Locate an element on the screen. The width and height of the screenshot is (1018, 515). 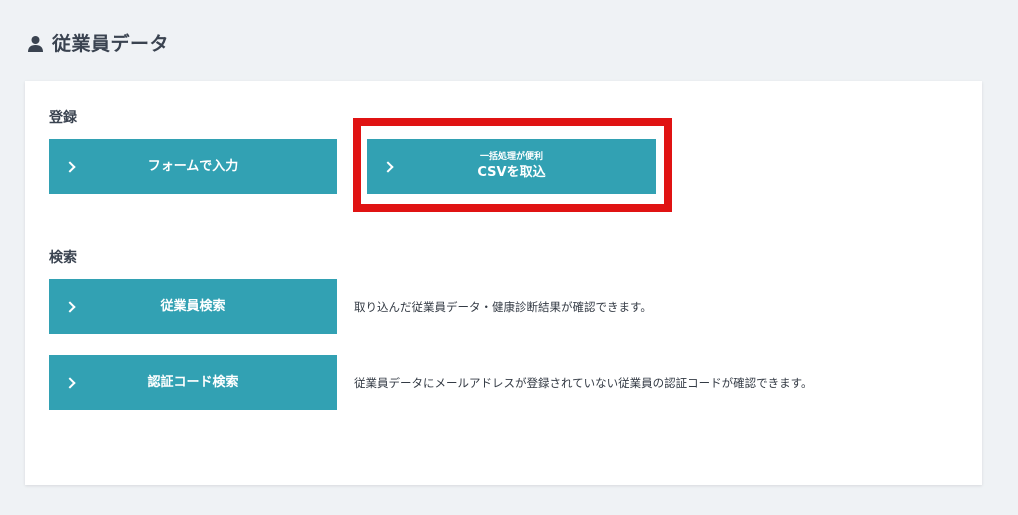
employee-search-button-label: 従業員検索 is located at coordinates (193, 306).